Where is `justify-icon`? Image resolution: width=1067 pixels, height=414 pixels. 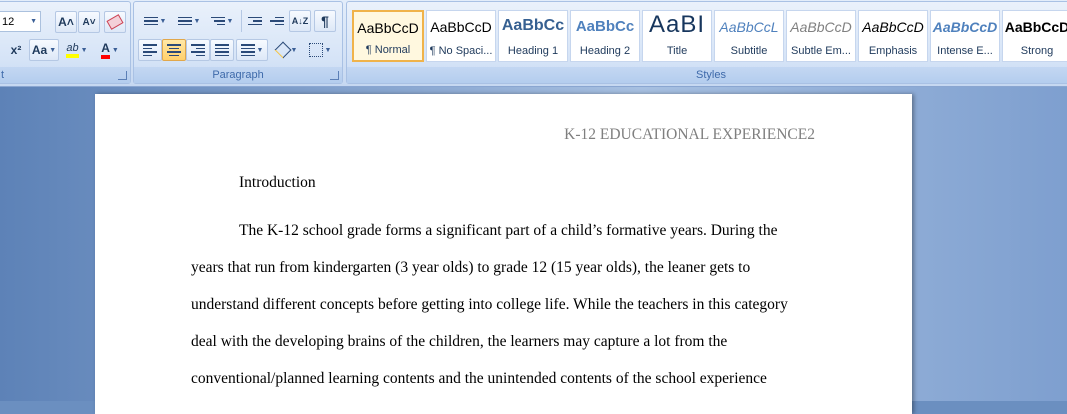
justify-icon is located at coordinates (222, 50).